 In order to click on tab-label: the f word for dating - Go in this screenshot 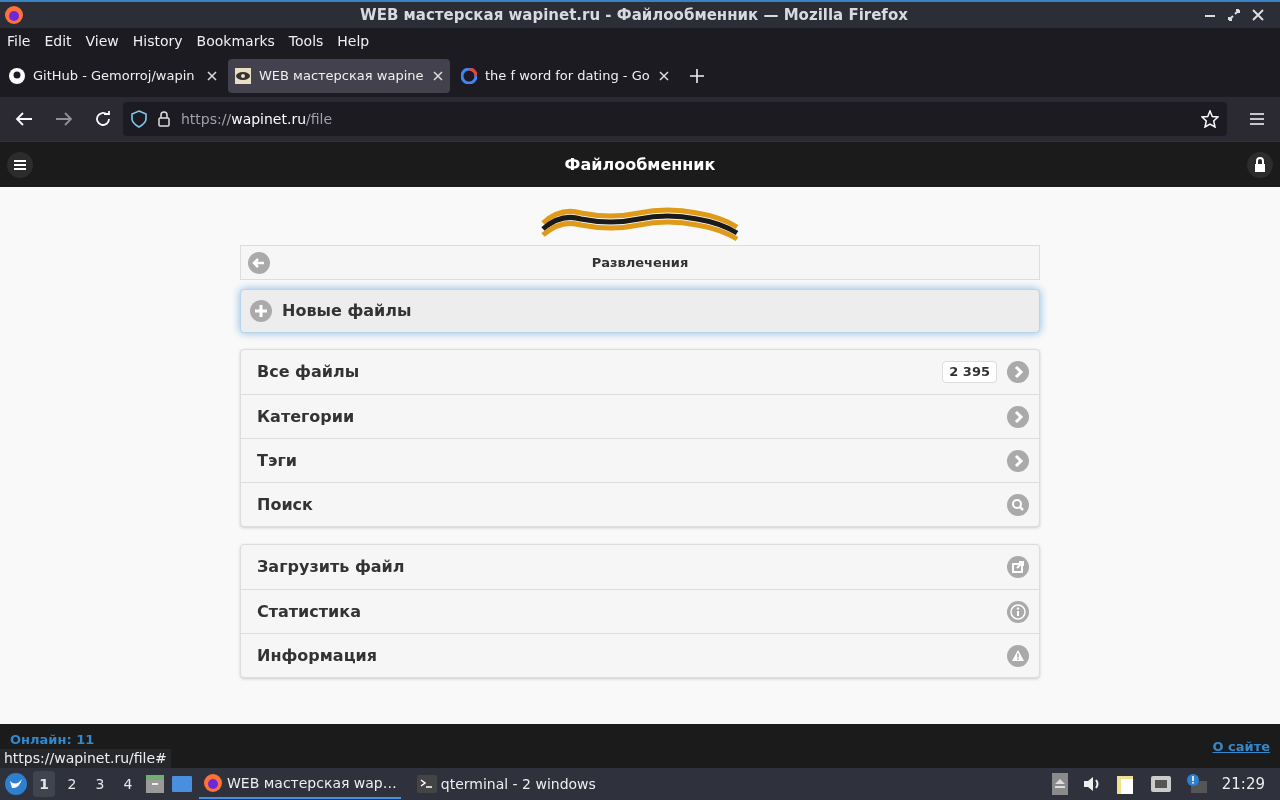, I will do `click(568, 76)`.